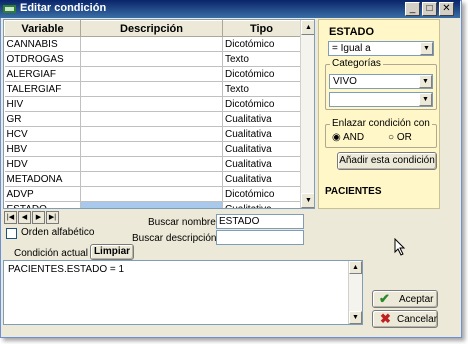  I want to click on table-row: GR Cualitativa, so click(152, 119).